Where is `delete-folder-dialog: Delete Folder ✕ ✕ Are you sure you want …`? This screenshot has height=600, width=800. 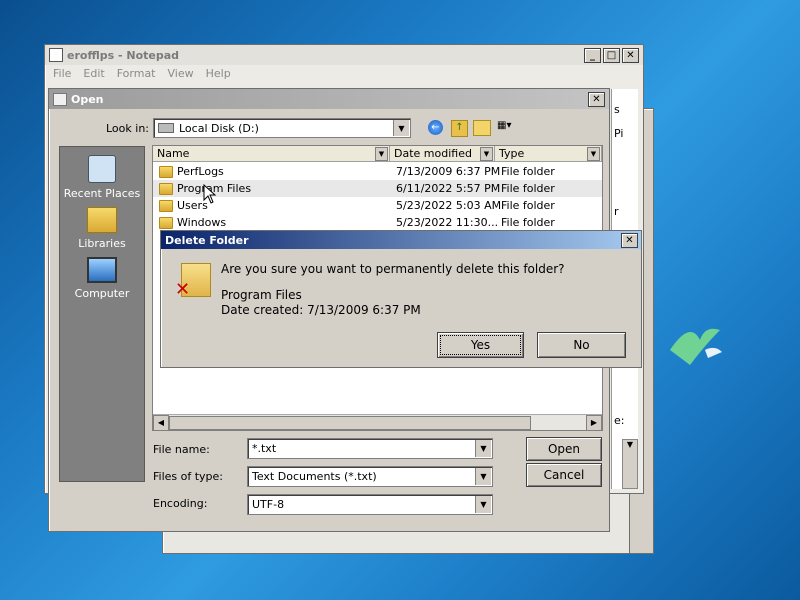 delete-folder-dialog: Delete Folder ✕ ✕ Are you sure you want … is located at coordinates (401, 299).